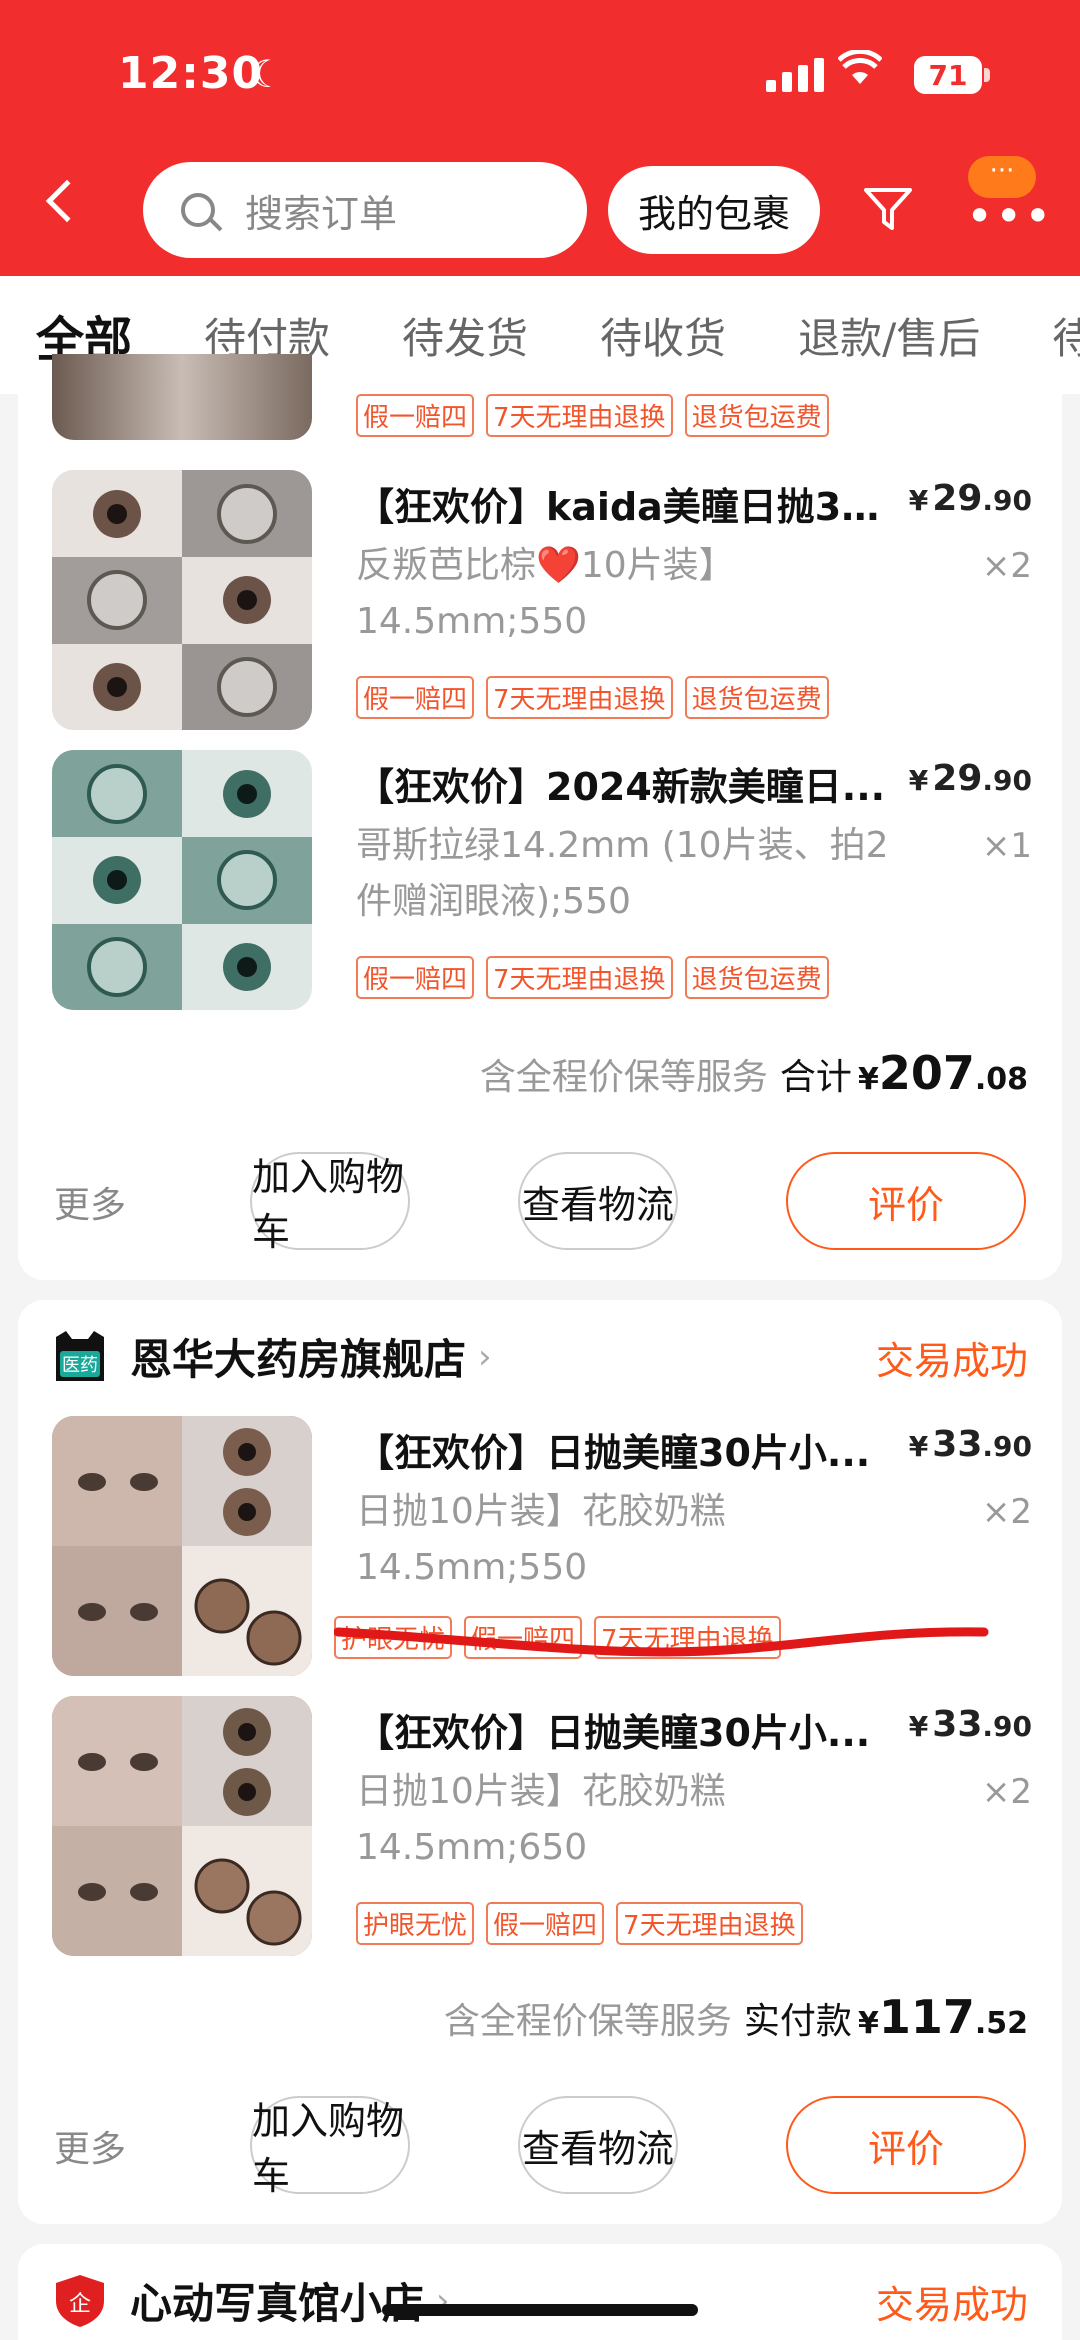  What do you see at coordinates (661, 1642) in the screenshot?
I see `red-scribble-annotation` at bounding box center [661, 1642].